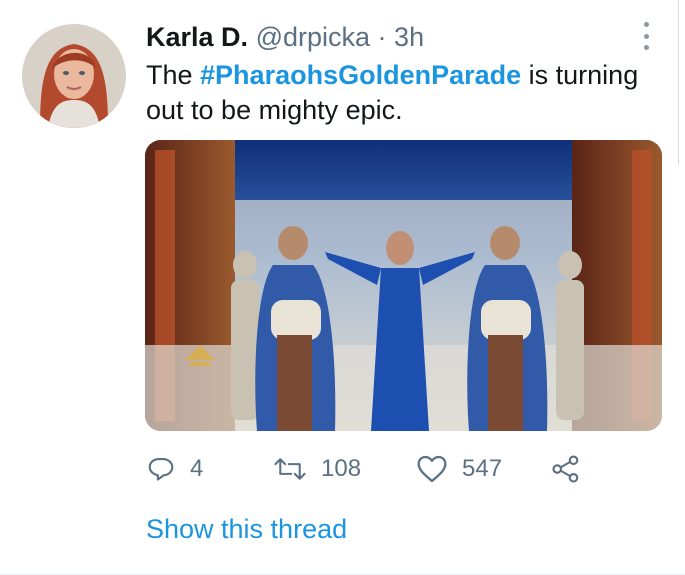 The image size is (685, 575). What do you see at coordinates (360, 75) in the screenshot?
I see `hashtag-link: #PharaohsGoldenParade` at bounding box center [360, 75].